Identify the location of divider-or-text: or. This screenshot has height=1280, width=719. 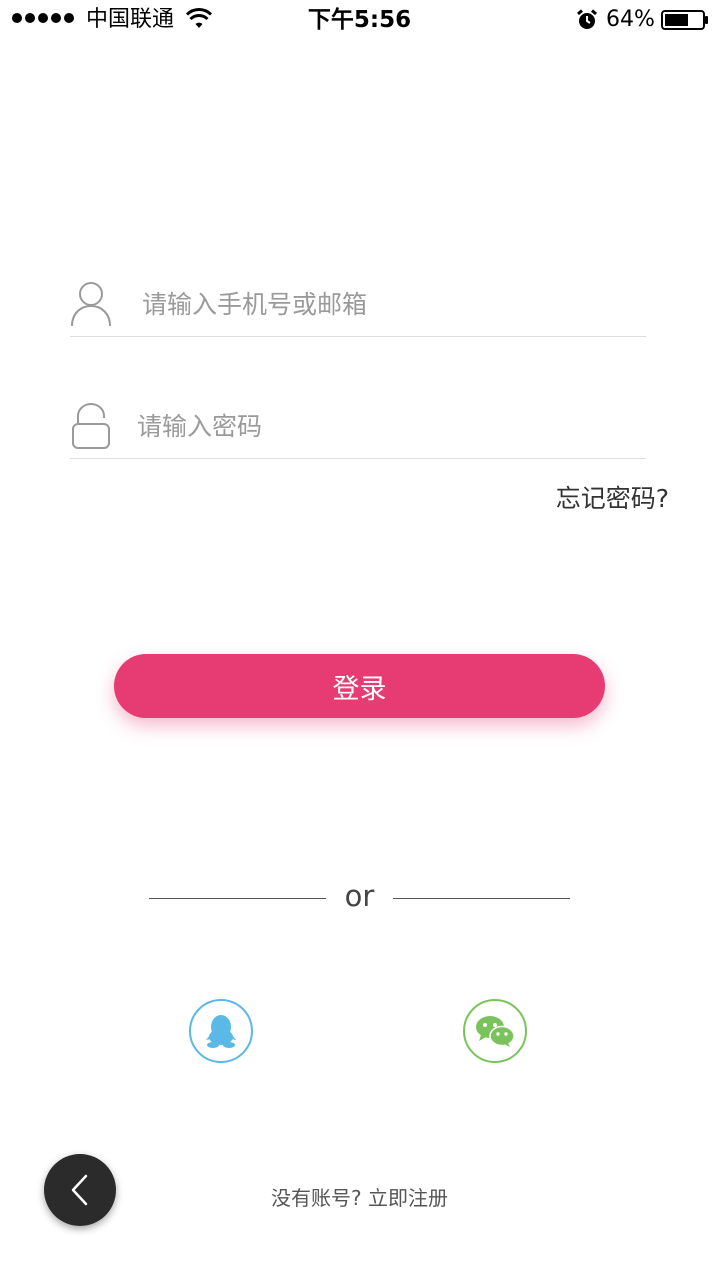
(359, 896).